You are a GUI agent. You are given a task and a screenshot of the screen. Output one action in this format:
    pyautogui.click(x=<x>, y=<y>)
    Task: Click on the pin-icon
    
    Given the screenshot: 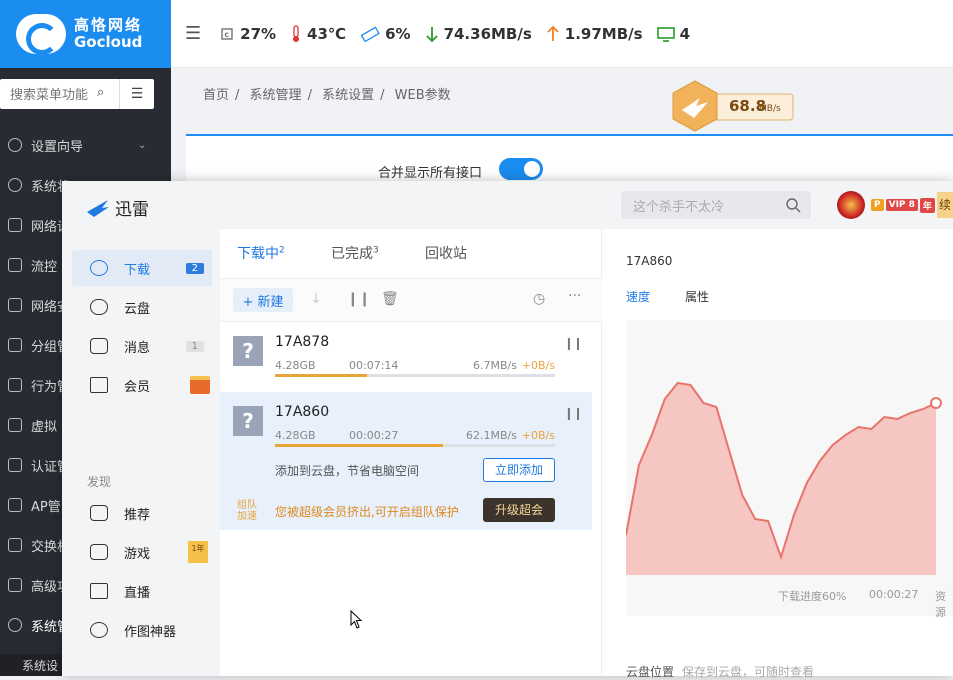 What is the action you would take?
    pyautogui.click(x=15, y=585)
    